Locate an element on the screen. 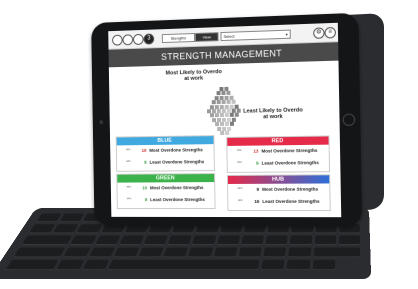 This screenshot has width=418, height=289. select-dropdown: Select ▾ is located at coordinates (255, 35).